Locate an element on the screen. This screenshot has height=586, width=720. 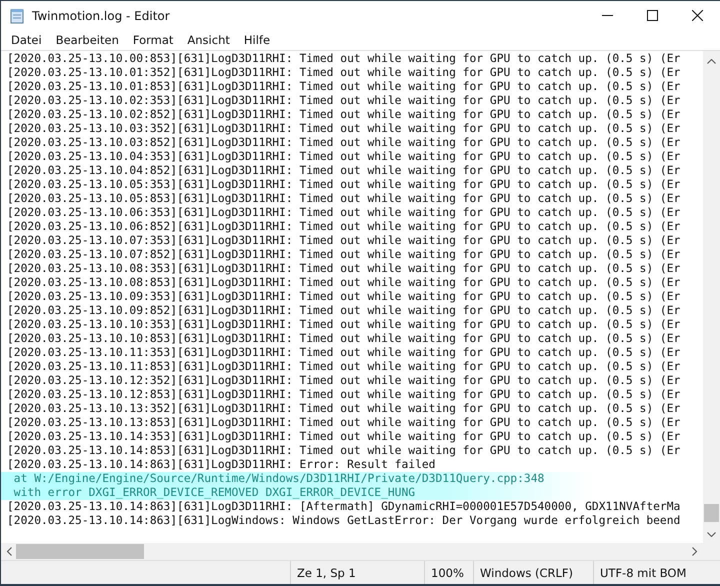
status-text: Windows (CRLF) is located at coordinates (527, 573).